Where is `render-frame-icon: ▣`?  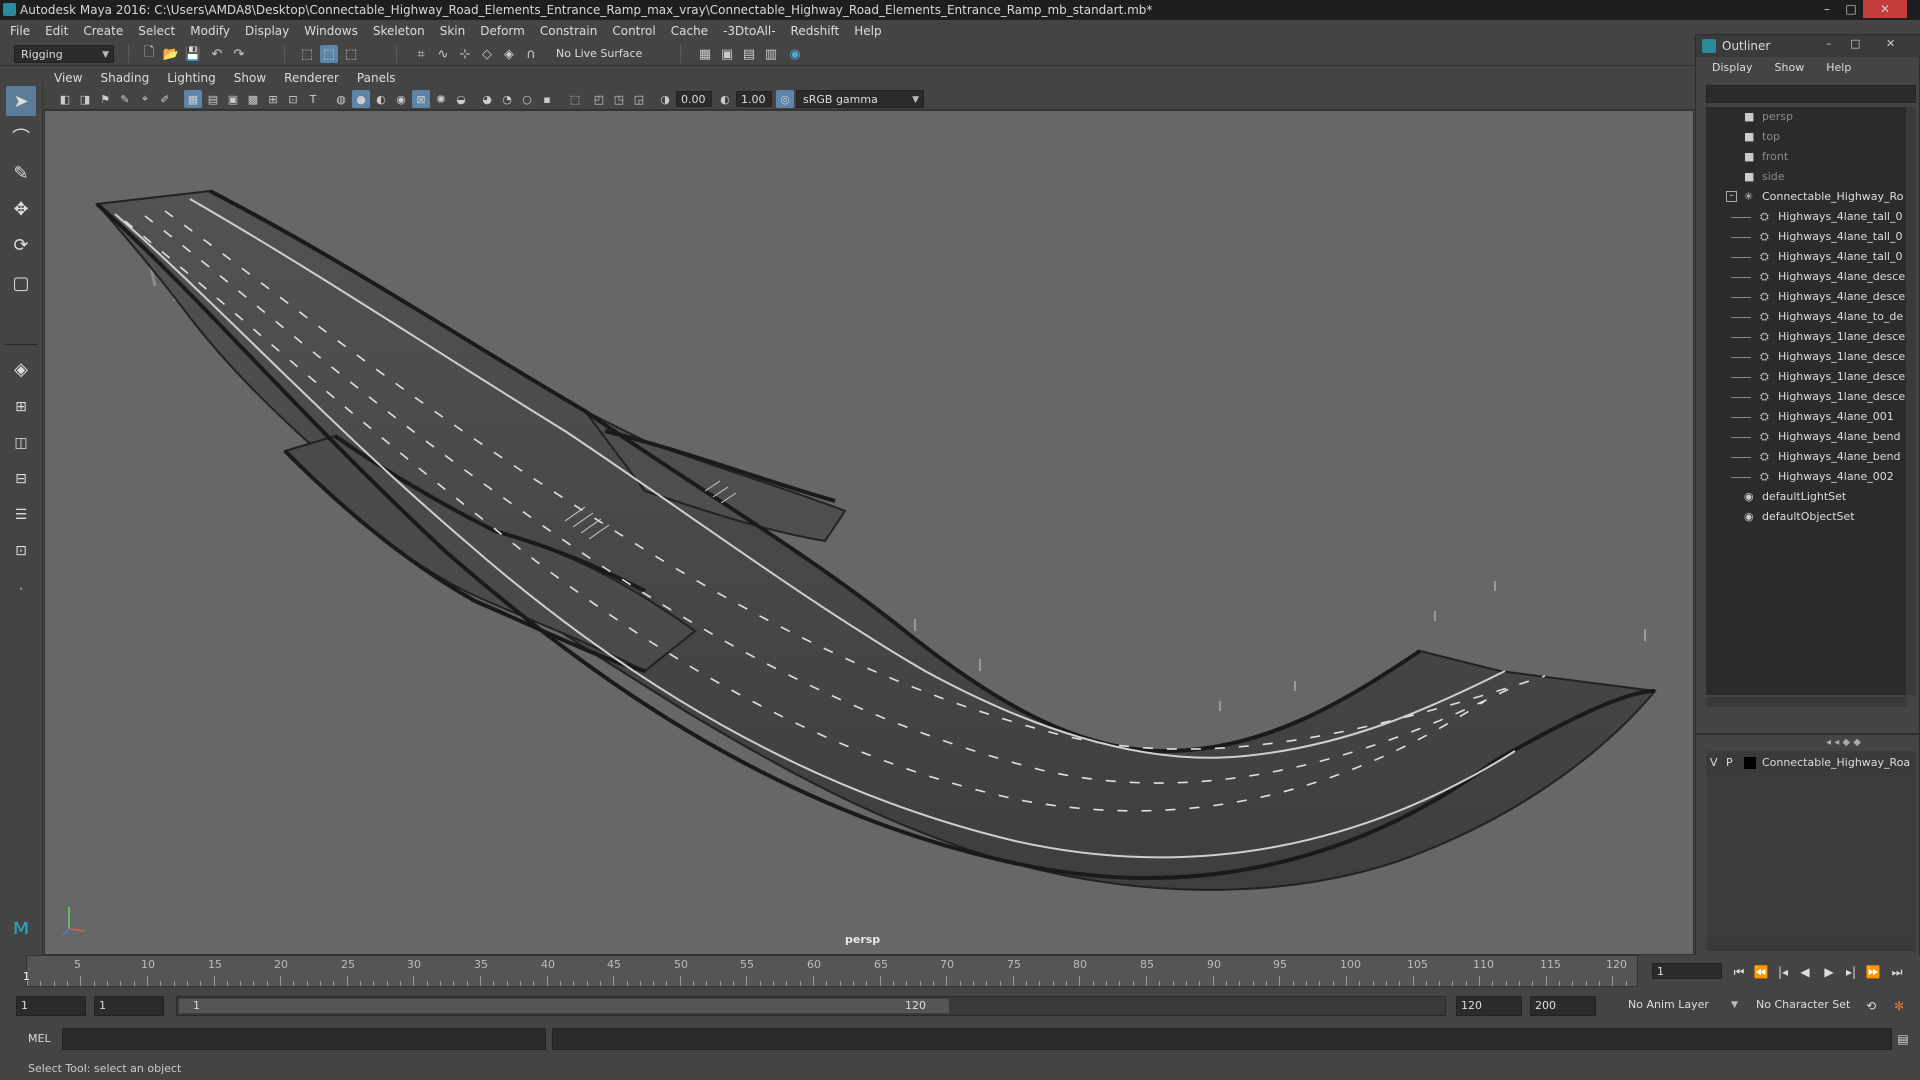
render-frame-icon: ▣ is located at coordinates (727, 54).